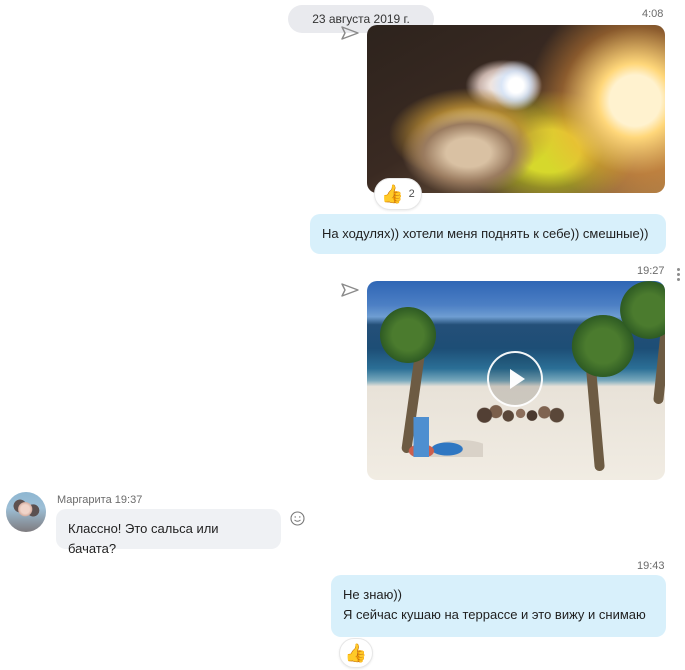 The image size is (685, 670). I want to click on message-time: 4:08, so click(653, 14).